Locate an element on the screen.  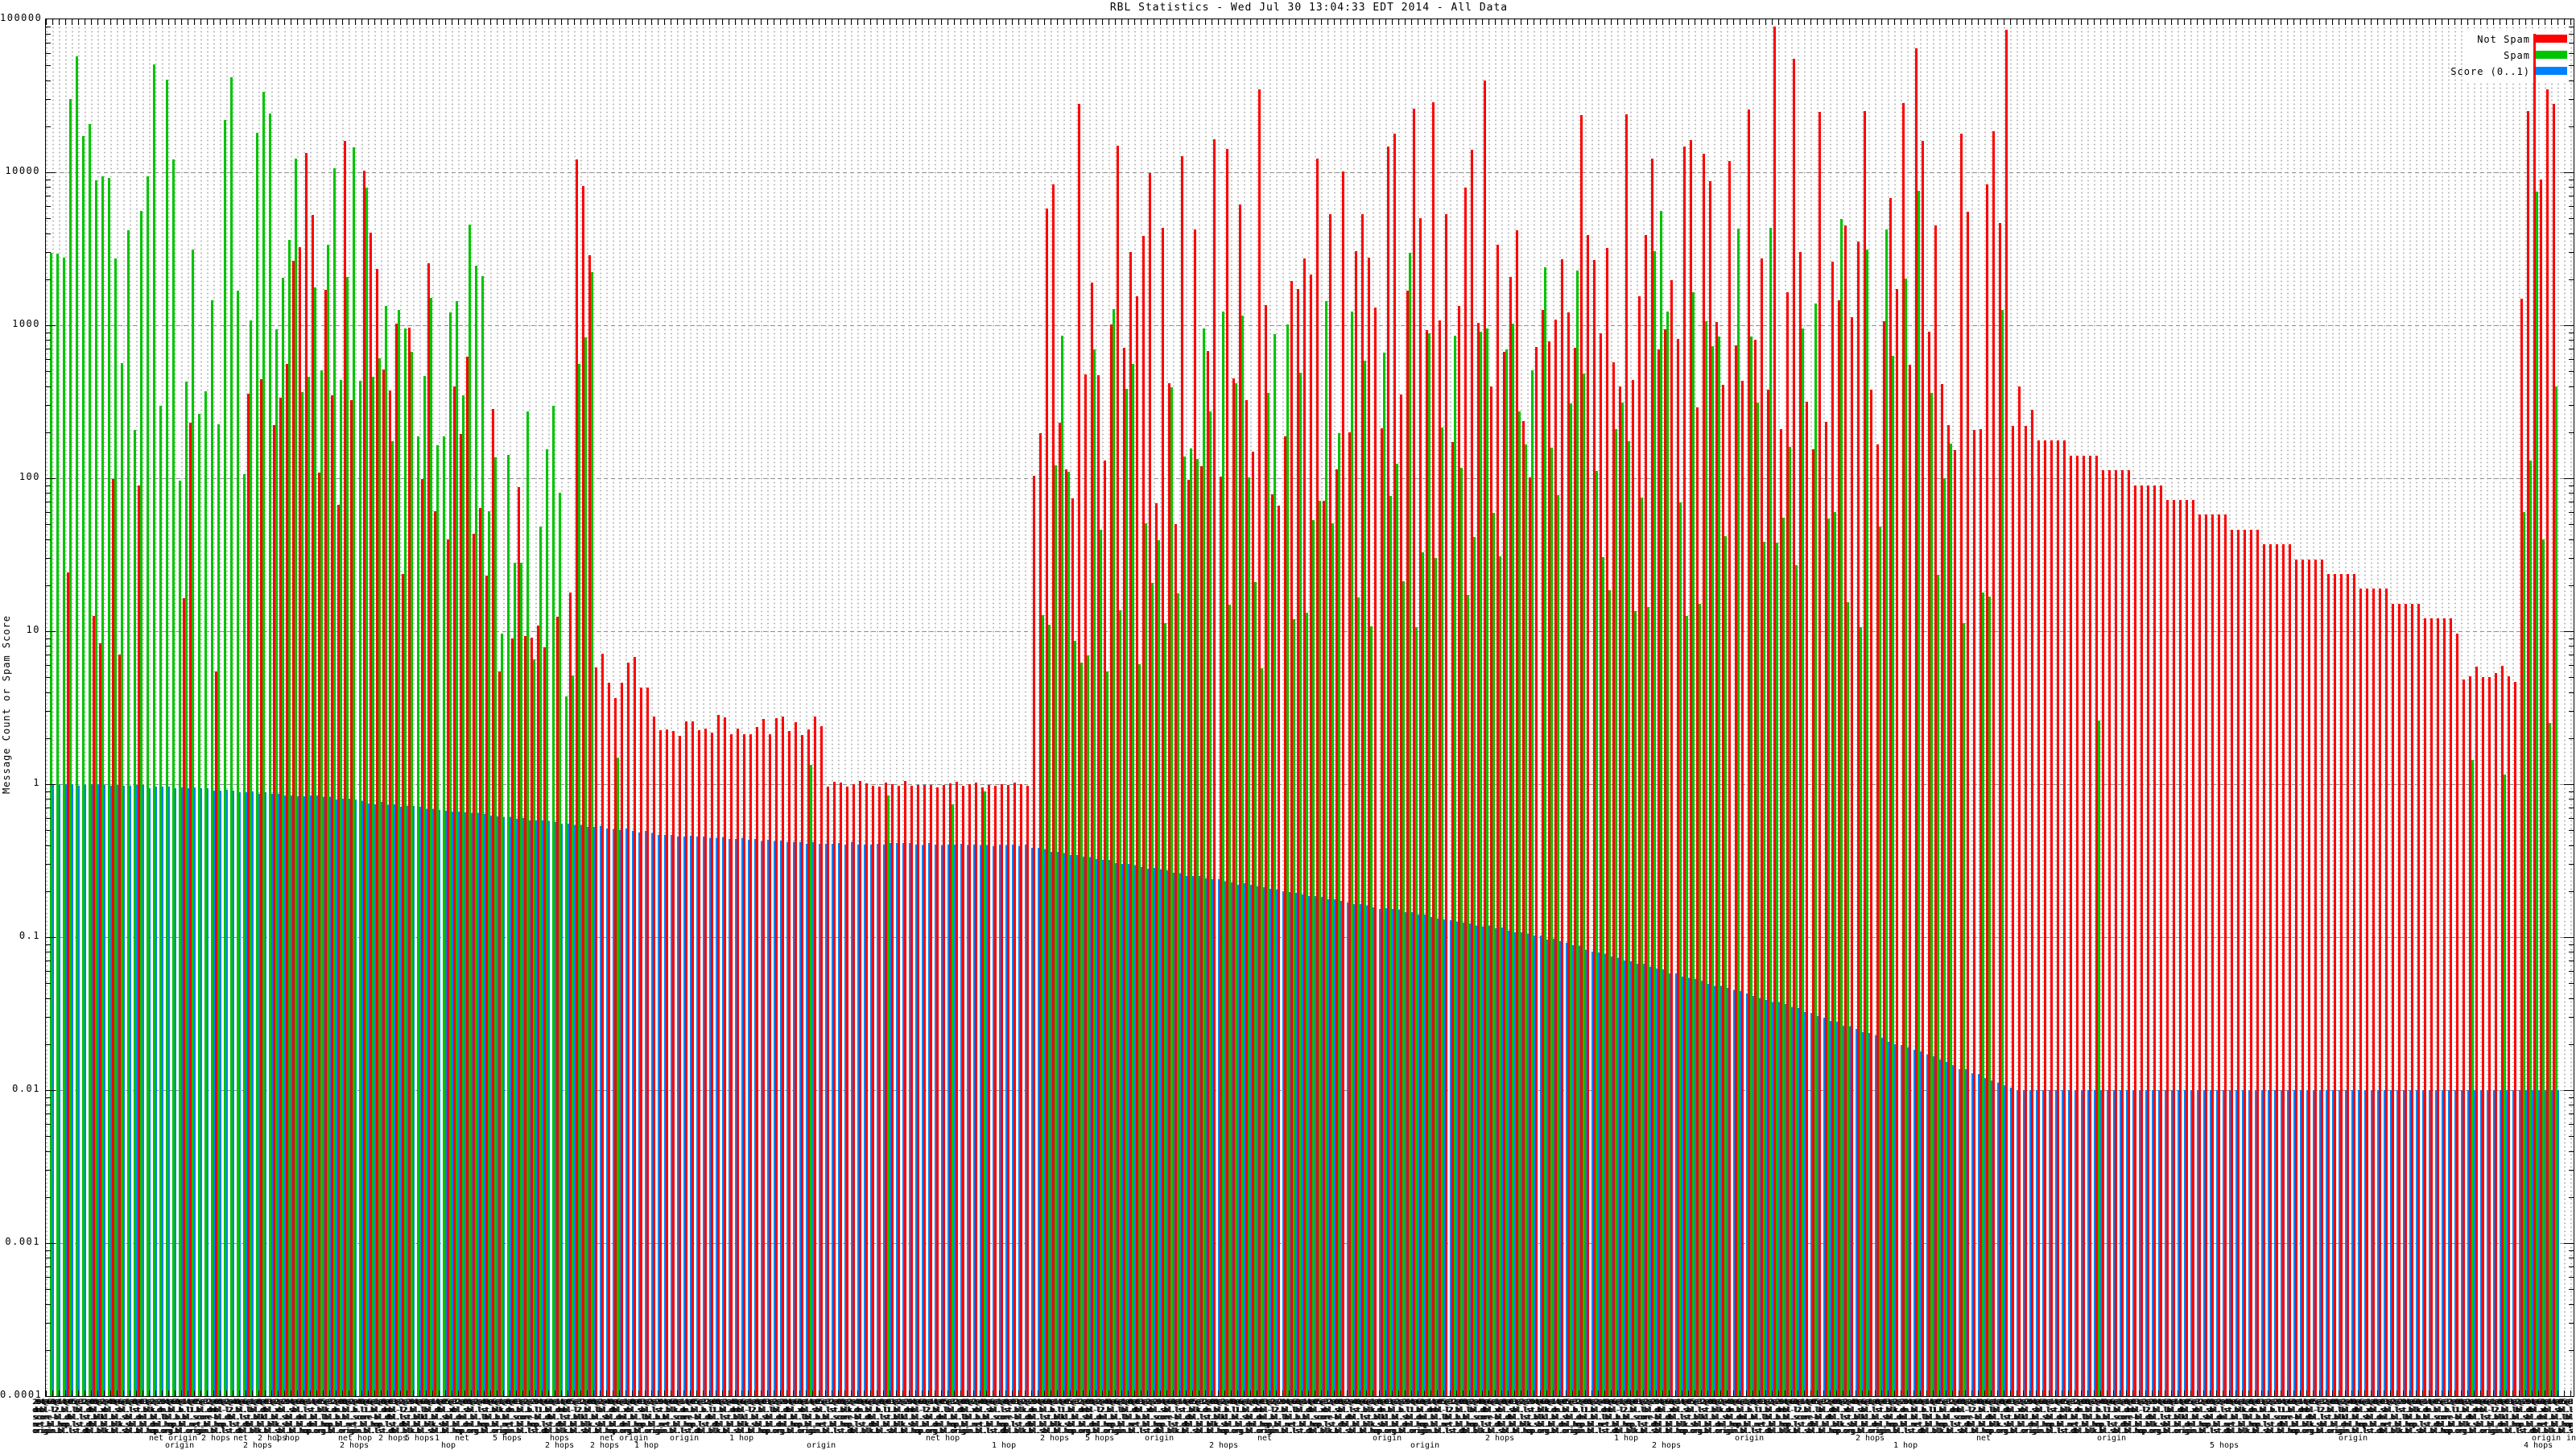
legend-swatch-not-spam is located at coordinates (2550, 39).